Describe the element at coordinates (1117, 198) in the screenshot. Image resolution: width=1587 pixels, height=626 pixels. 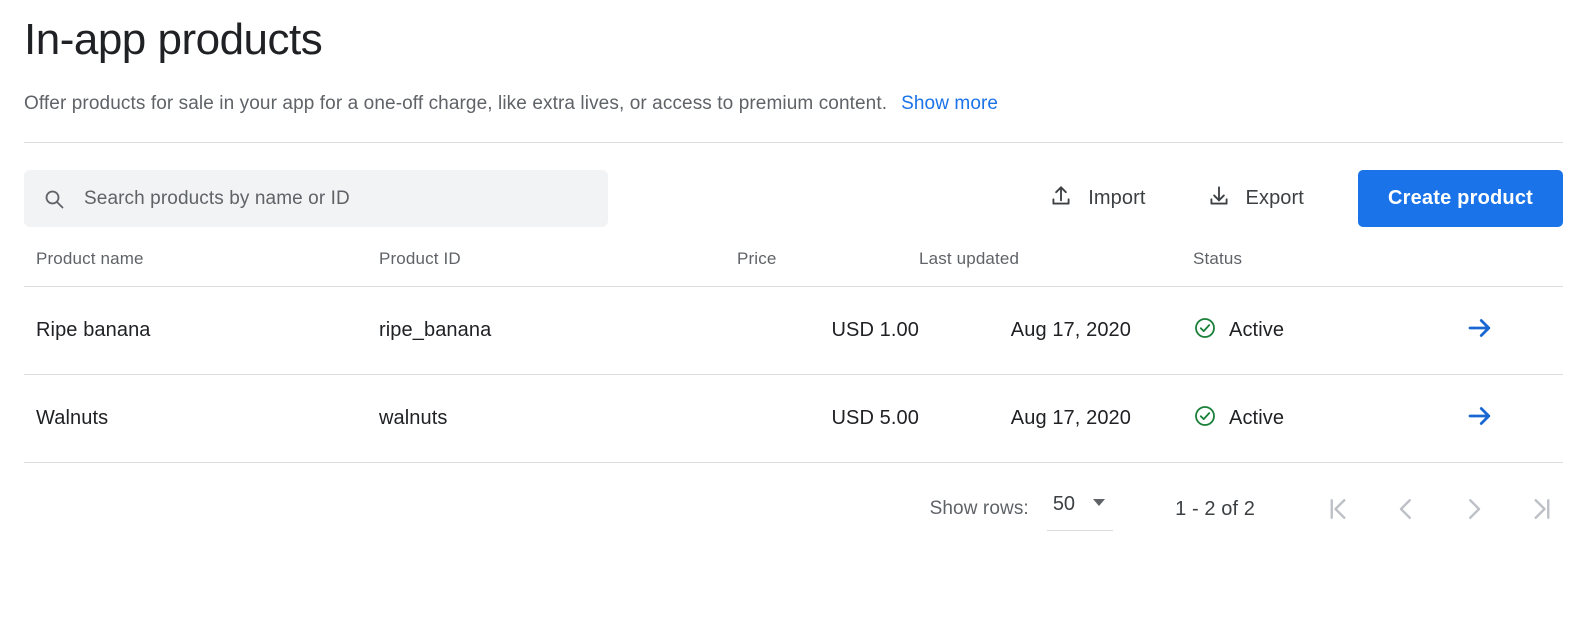
I see `import-button-label: Import` at that location.